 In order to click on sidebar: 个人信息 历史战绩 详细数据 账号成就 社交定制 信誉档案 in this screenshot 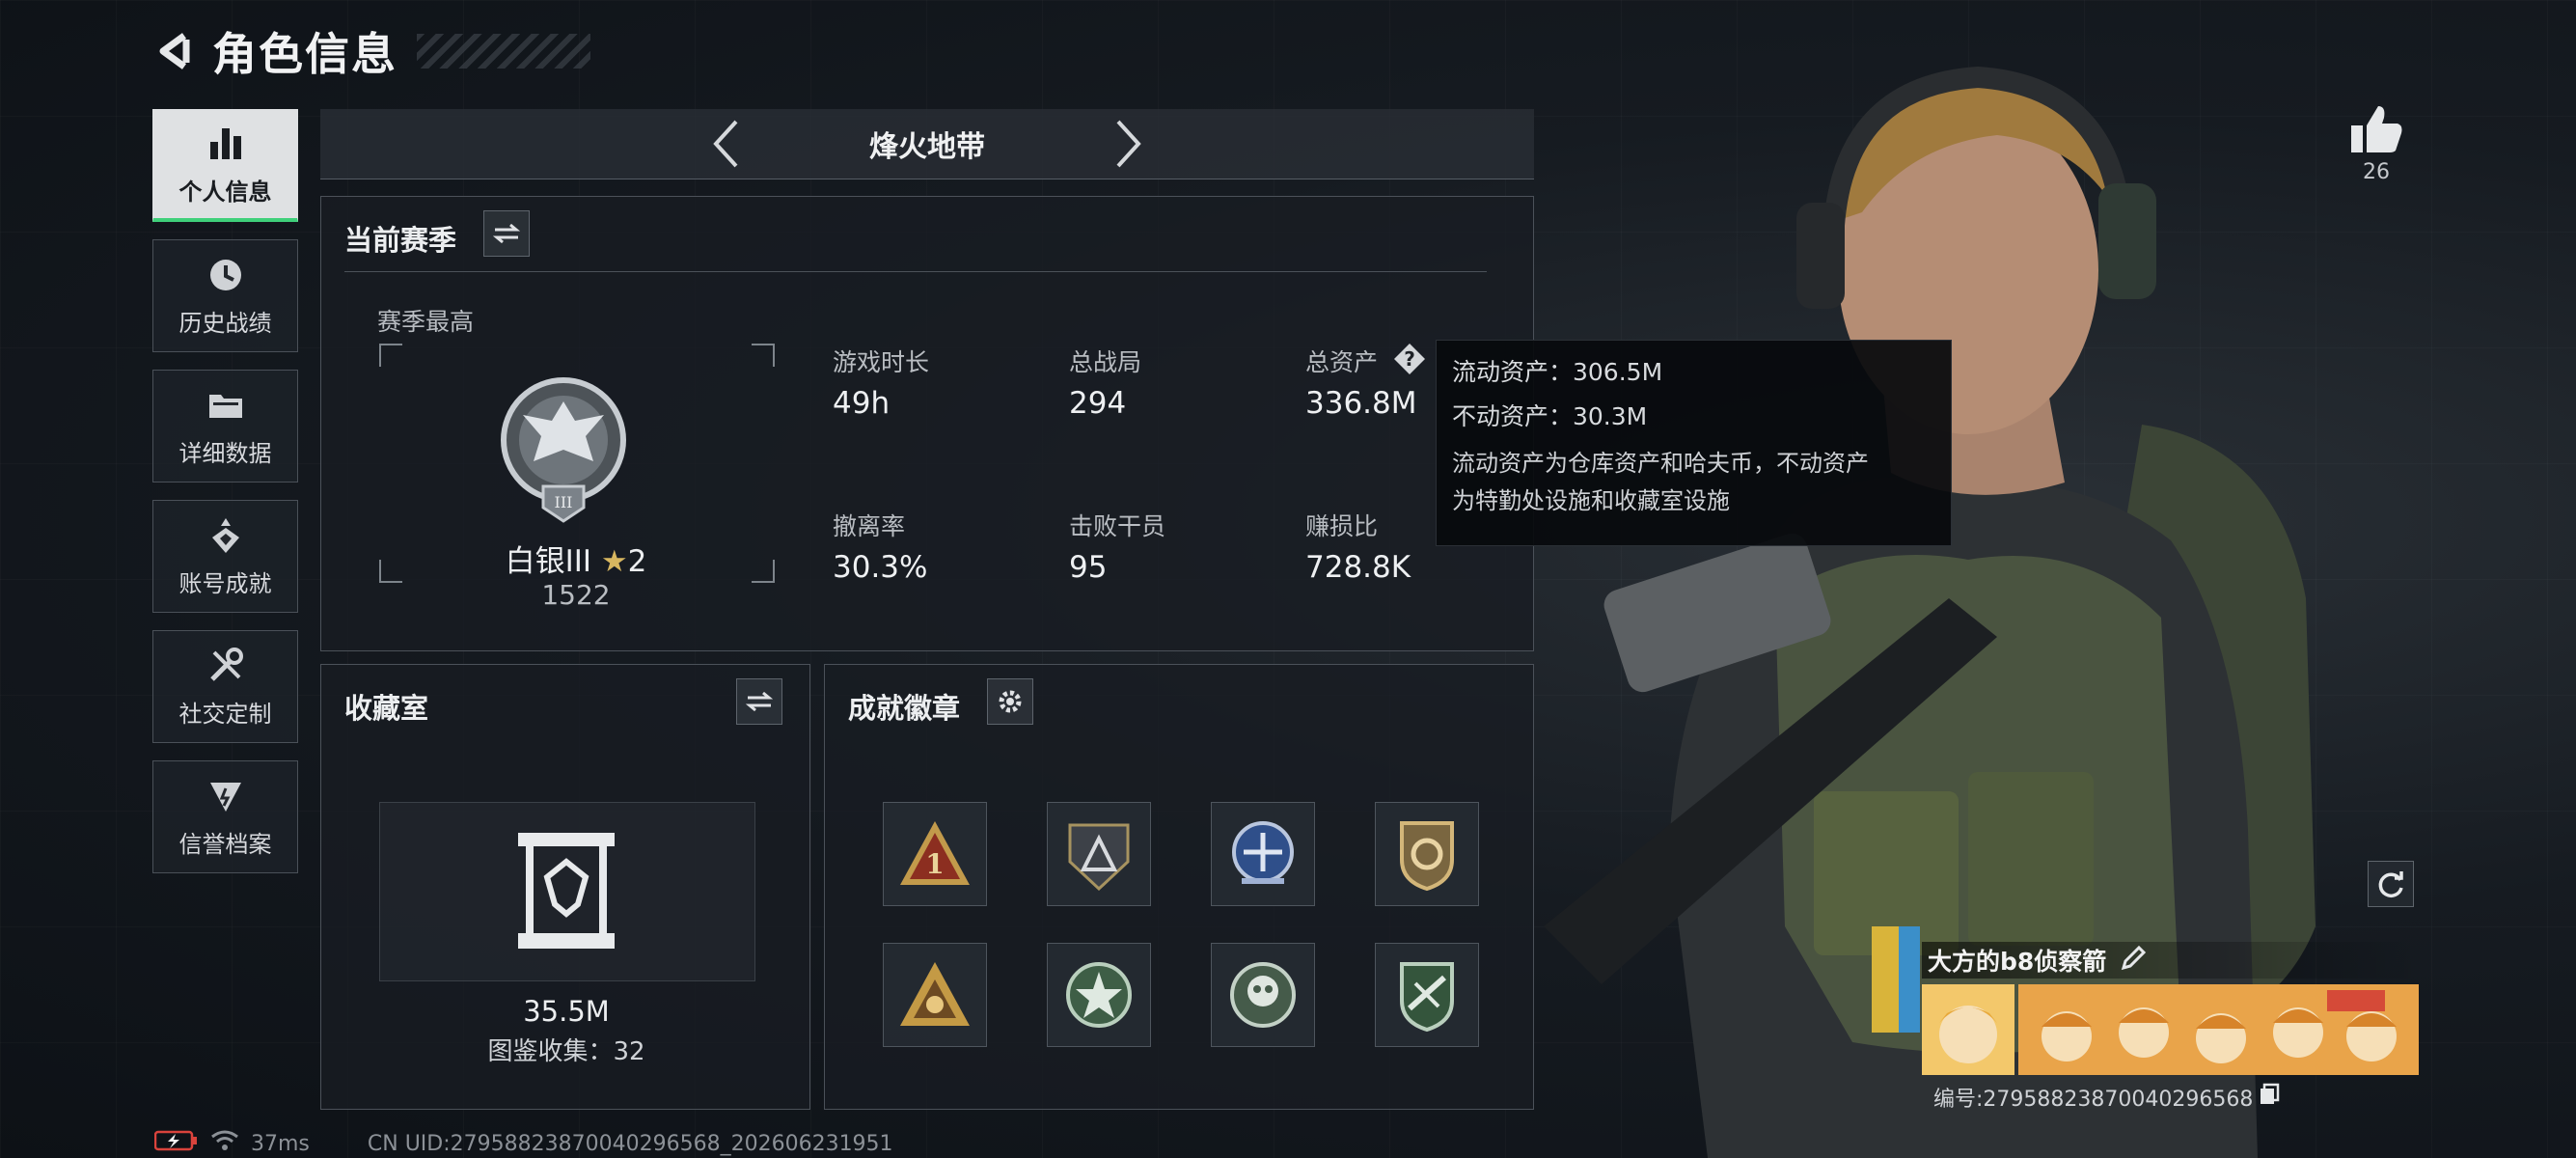, I will do `click(226, 500)`.